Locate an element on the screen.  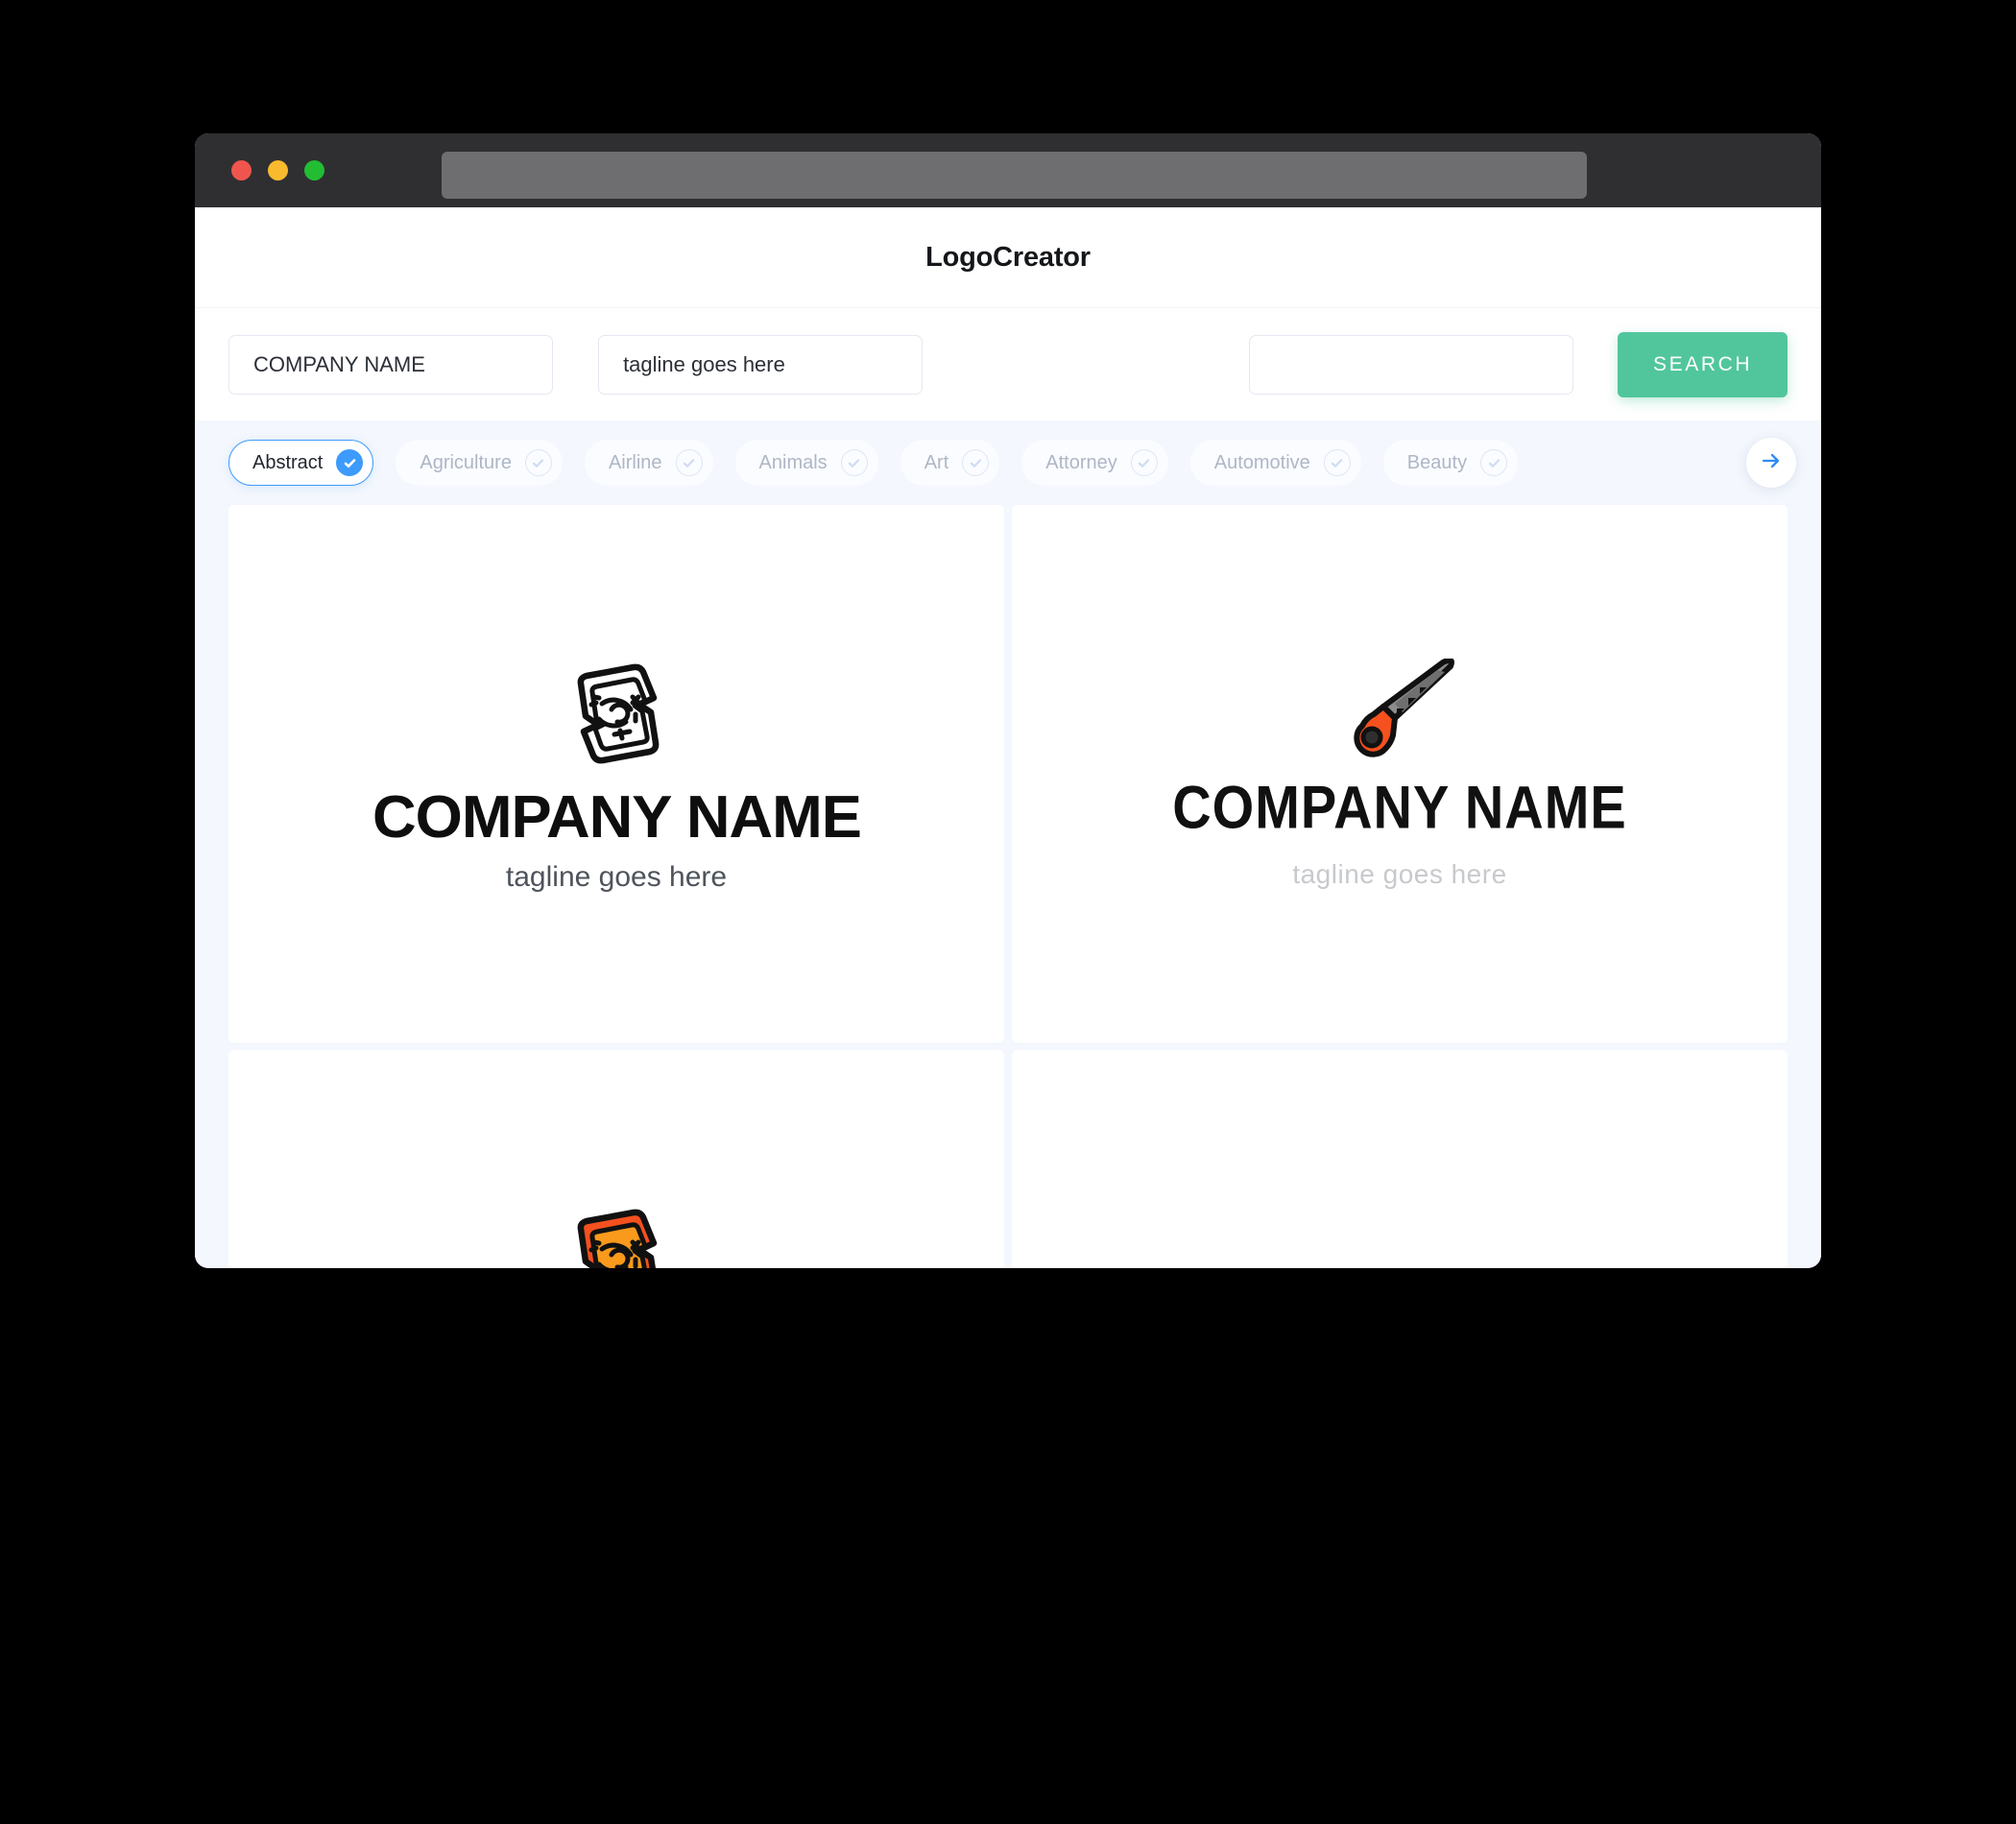
chip-label: Attorney is located at coordinates (1081, 462).